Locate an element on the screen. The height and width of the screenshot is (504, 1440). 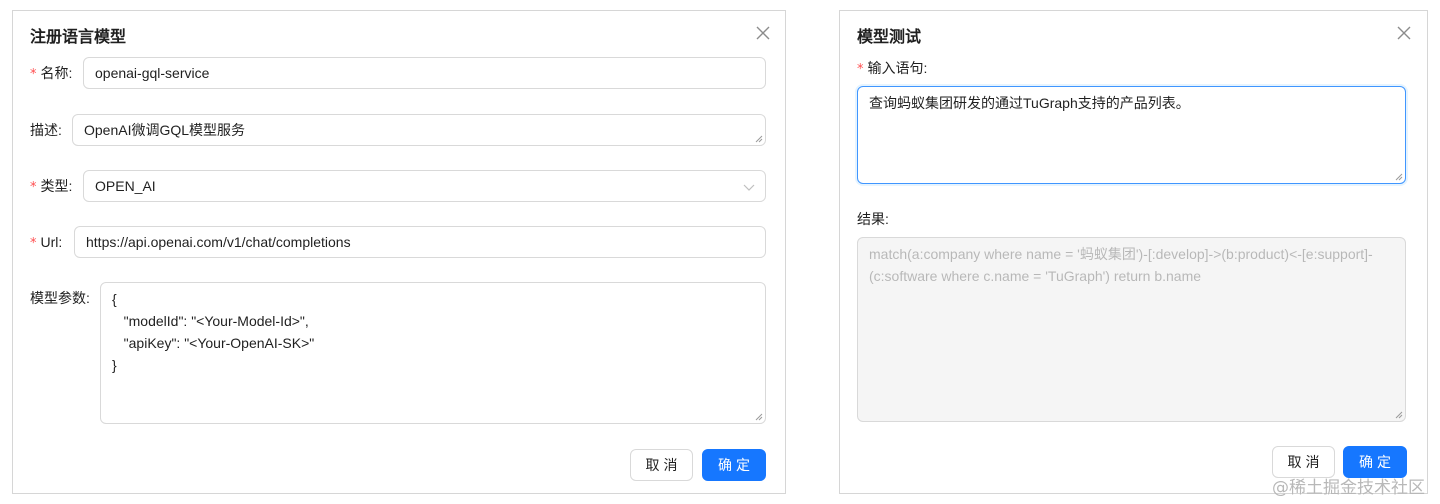
input-statement-textarea: 查询蚂蚁集团研发的通过TuGraph支持的产品列表。 is located at coordinates (1131, 135).